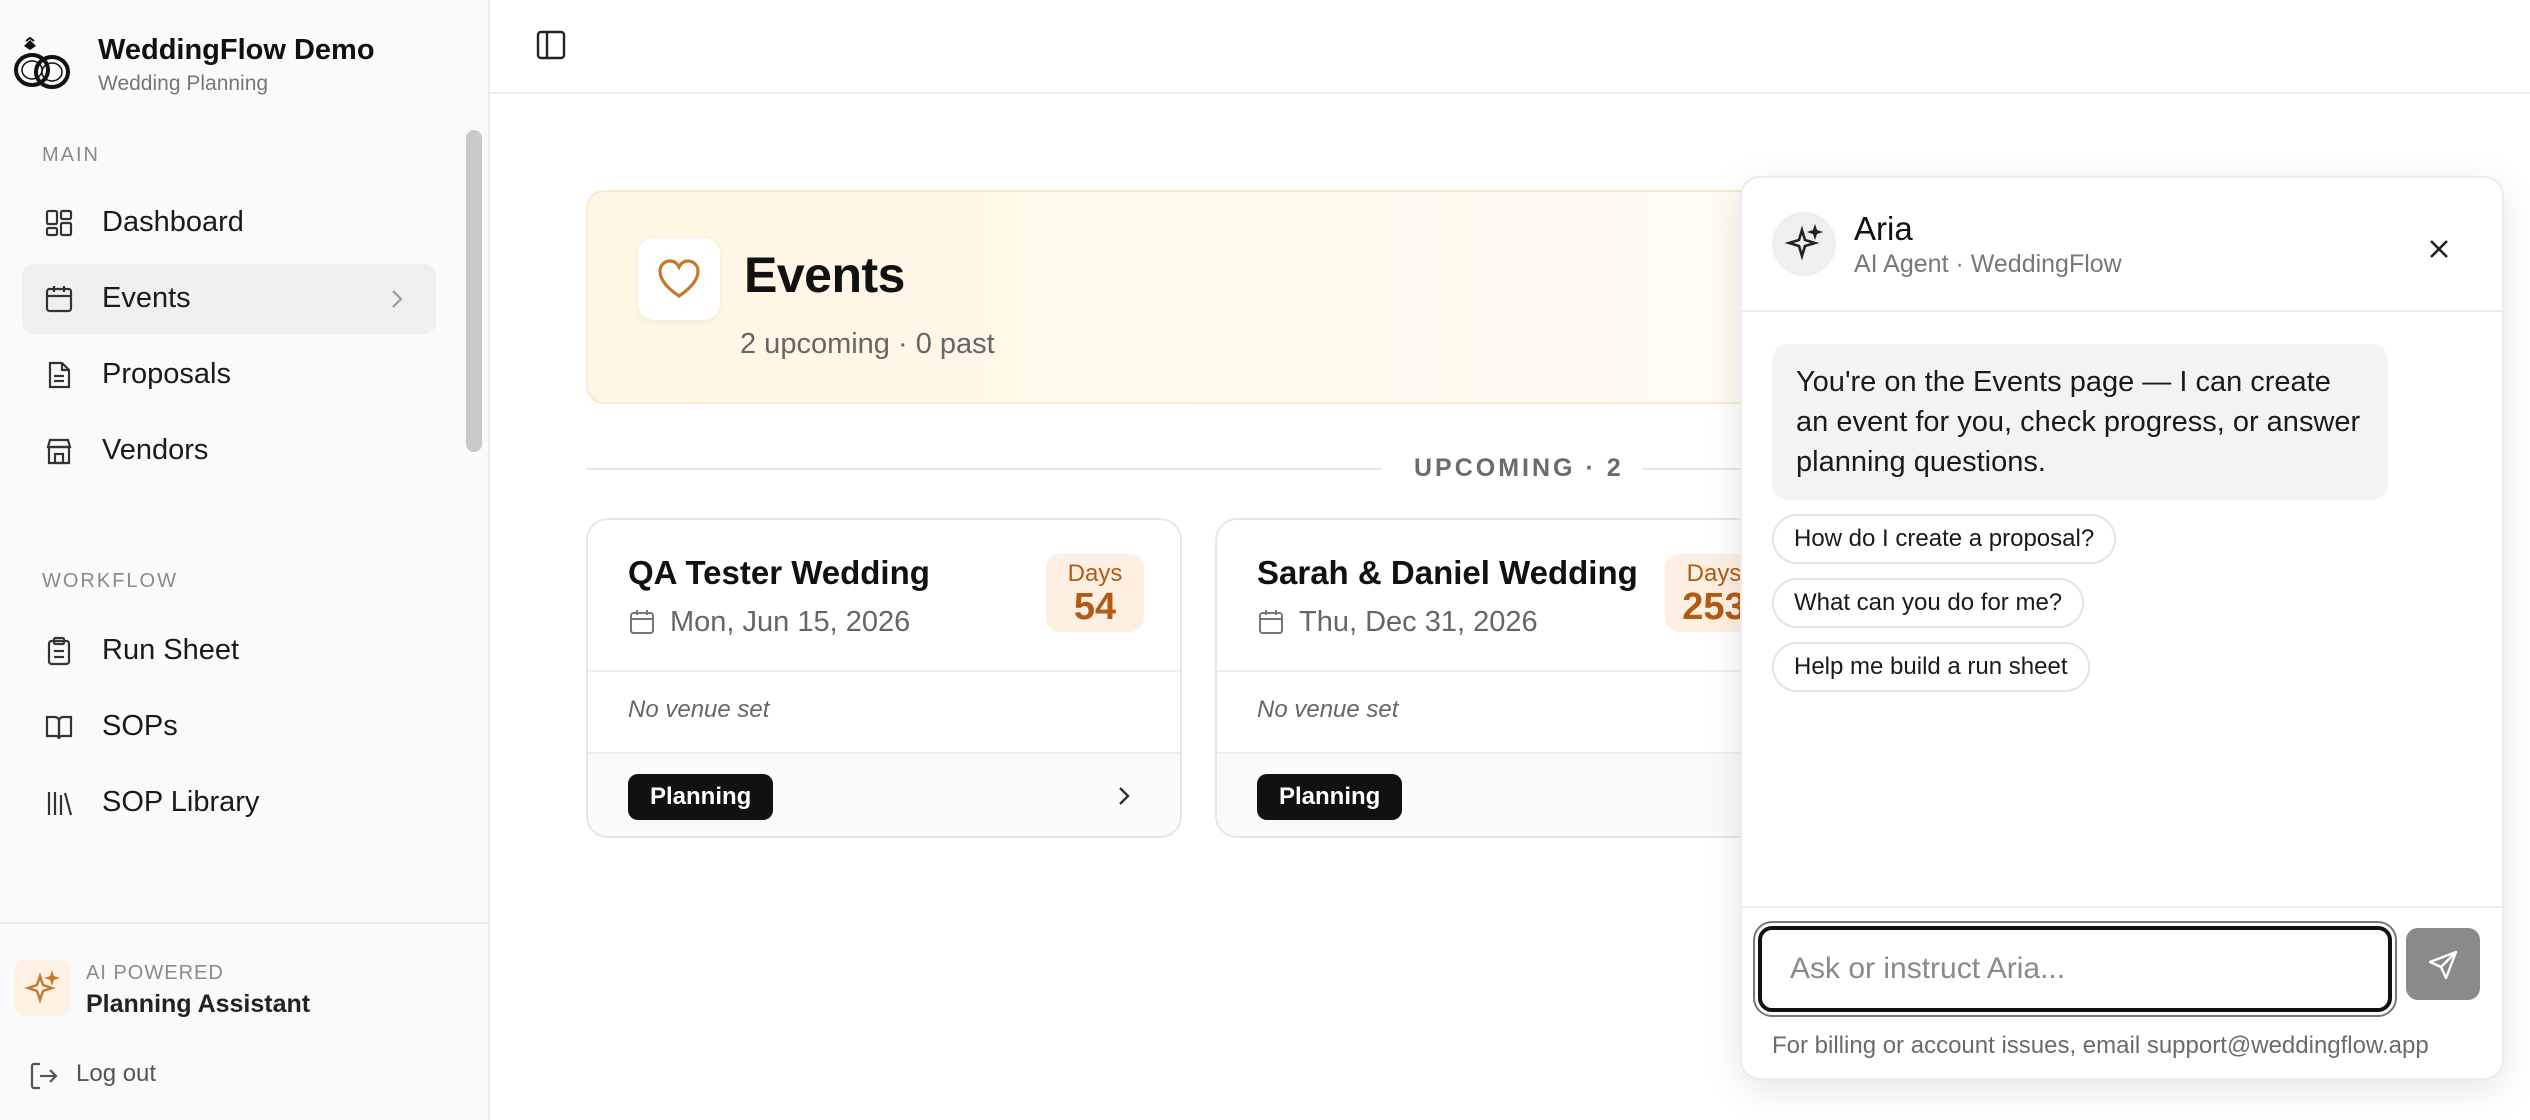 The image size is (2530, 1120). I want to click on ai-title: Planning Assistant, so click(198, 1004).